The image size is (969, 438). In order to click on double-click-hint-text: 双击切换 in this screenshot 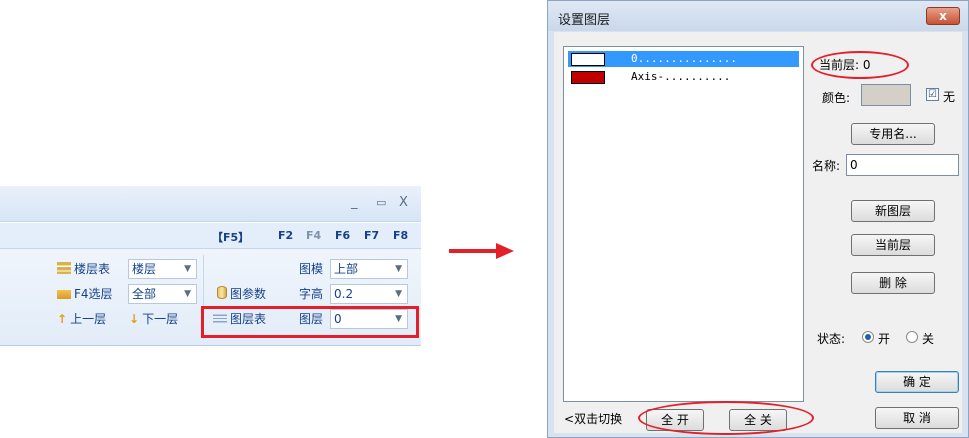, I will do `click(598, 419)`.